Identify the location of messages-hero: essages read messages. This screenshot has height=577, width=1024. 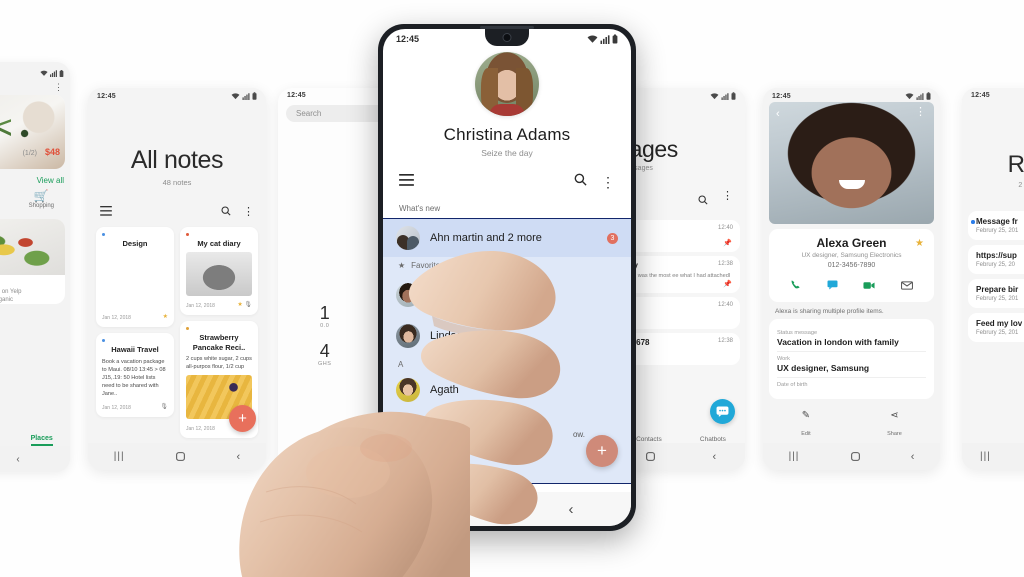
(681, 137).